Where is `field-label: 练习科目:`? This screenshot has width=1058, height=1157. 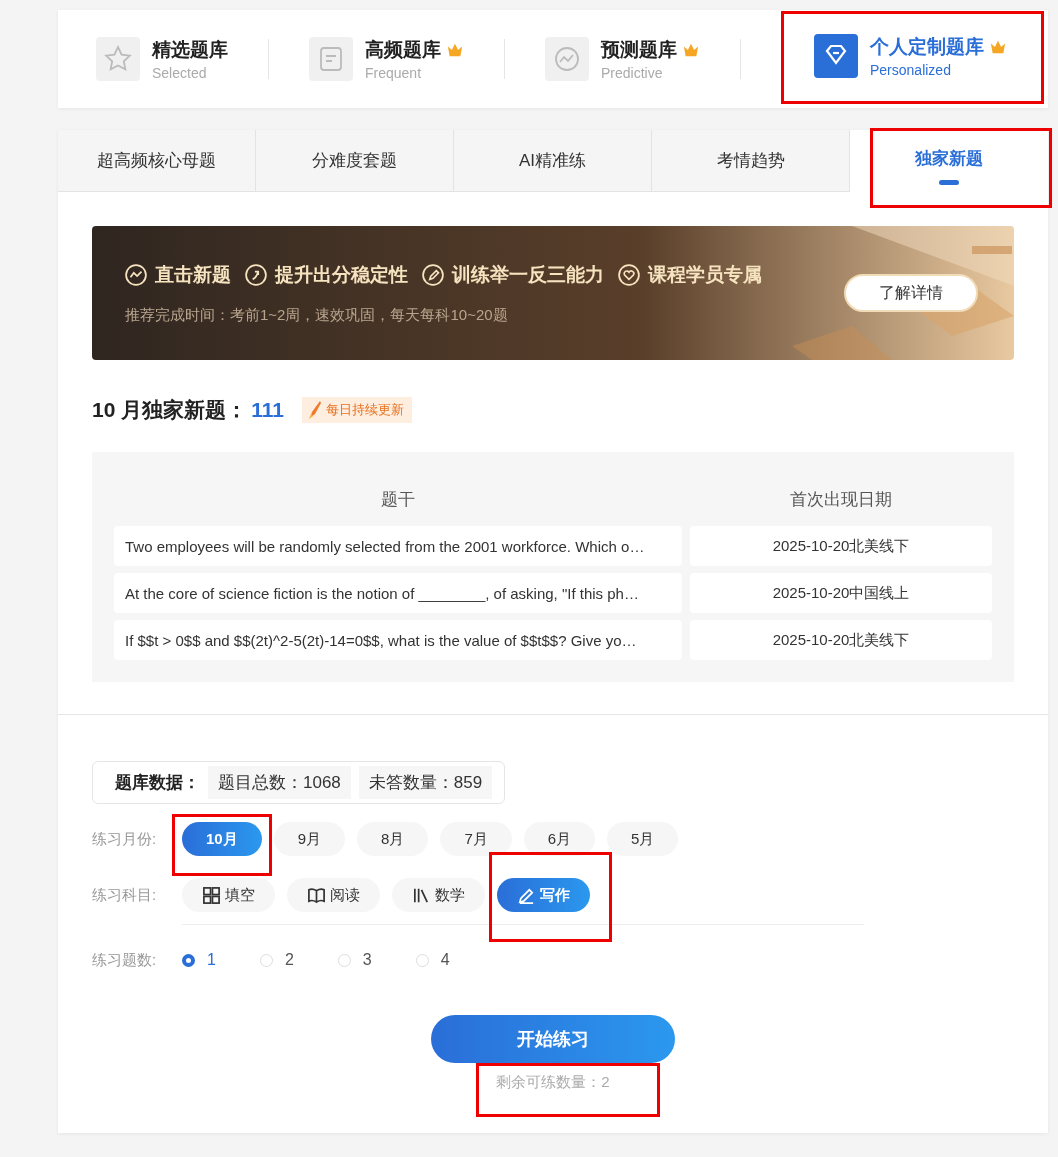
field-label: 练习科目: is located at coordinates (125, 895).